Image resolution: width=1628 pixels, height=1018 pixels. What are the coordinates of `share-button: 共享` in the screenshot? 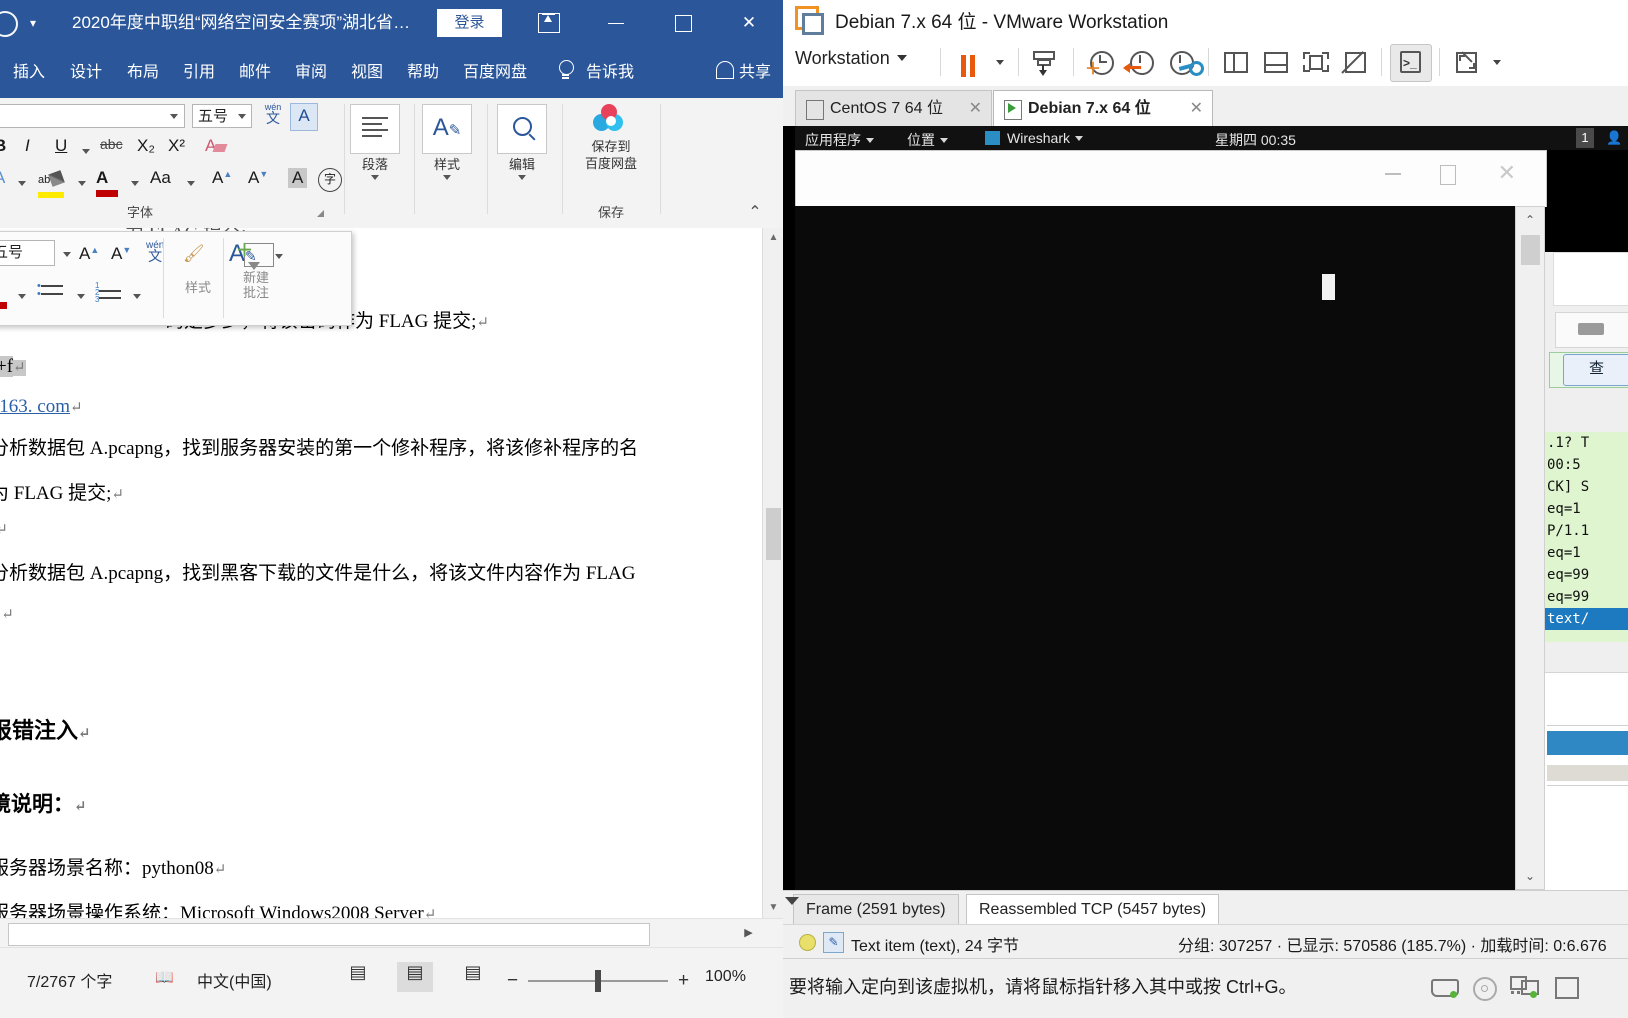 It's located at (743, 70).